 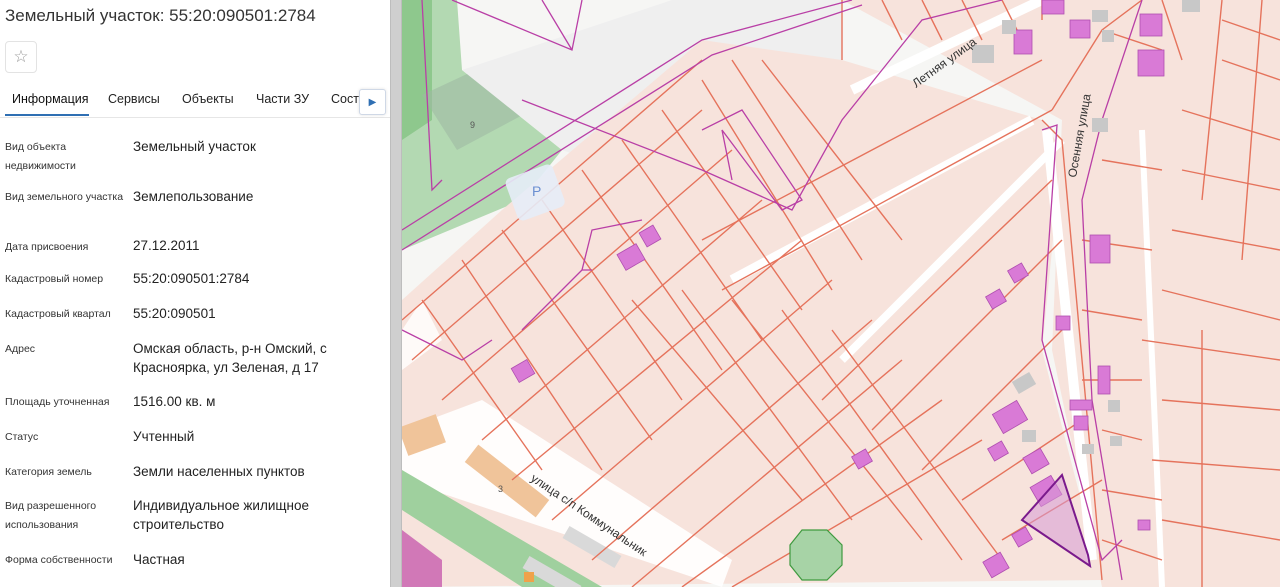 I want to click on tab-objects: Объекты, so click(x=208, y=99).